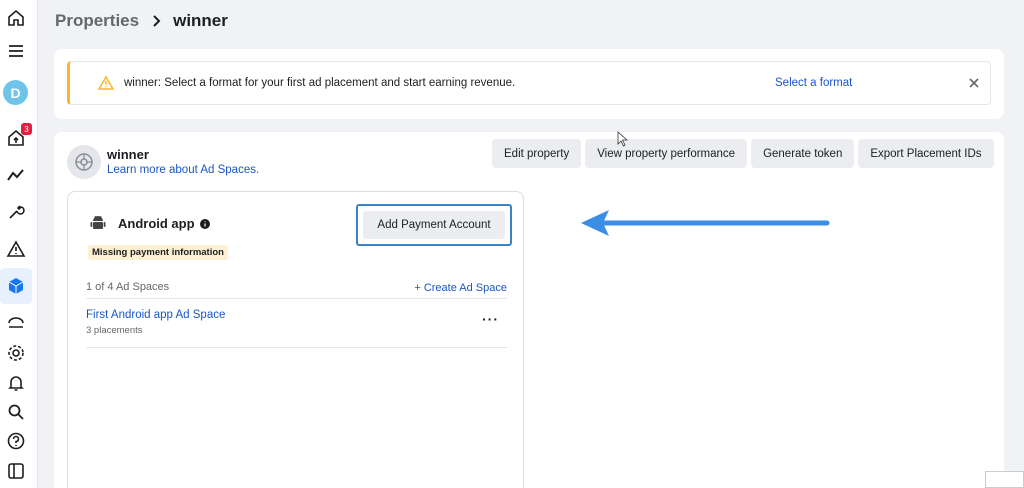  I want to click on export-placement-ids-button: Export Placement IDs, so click(926, 153).